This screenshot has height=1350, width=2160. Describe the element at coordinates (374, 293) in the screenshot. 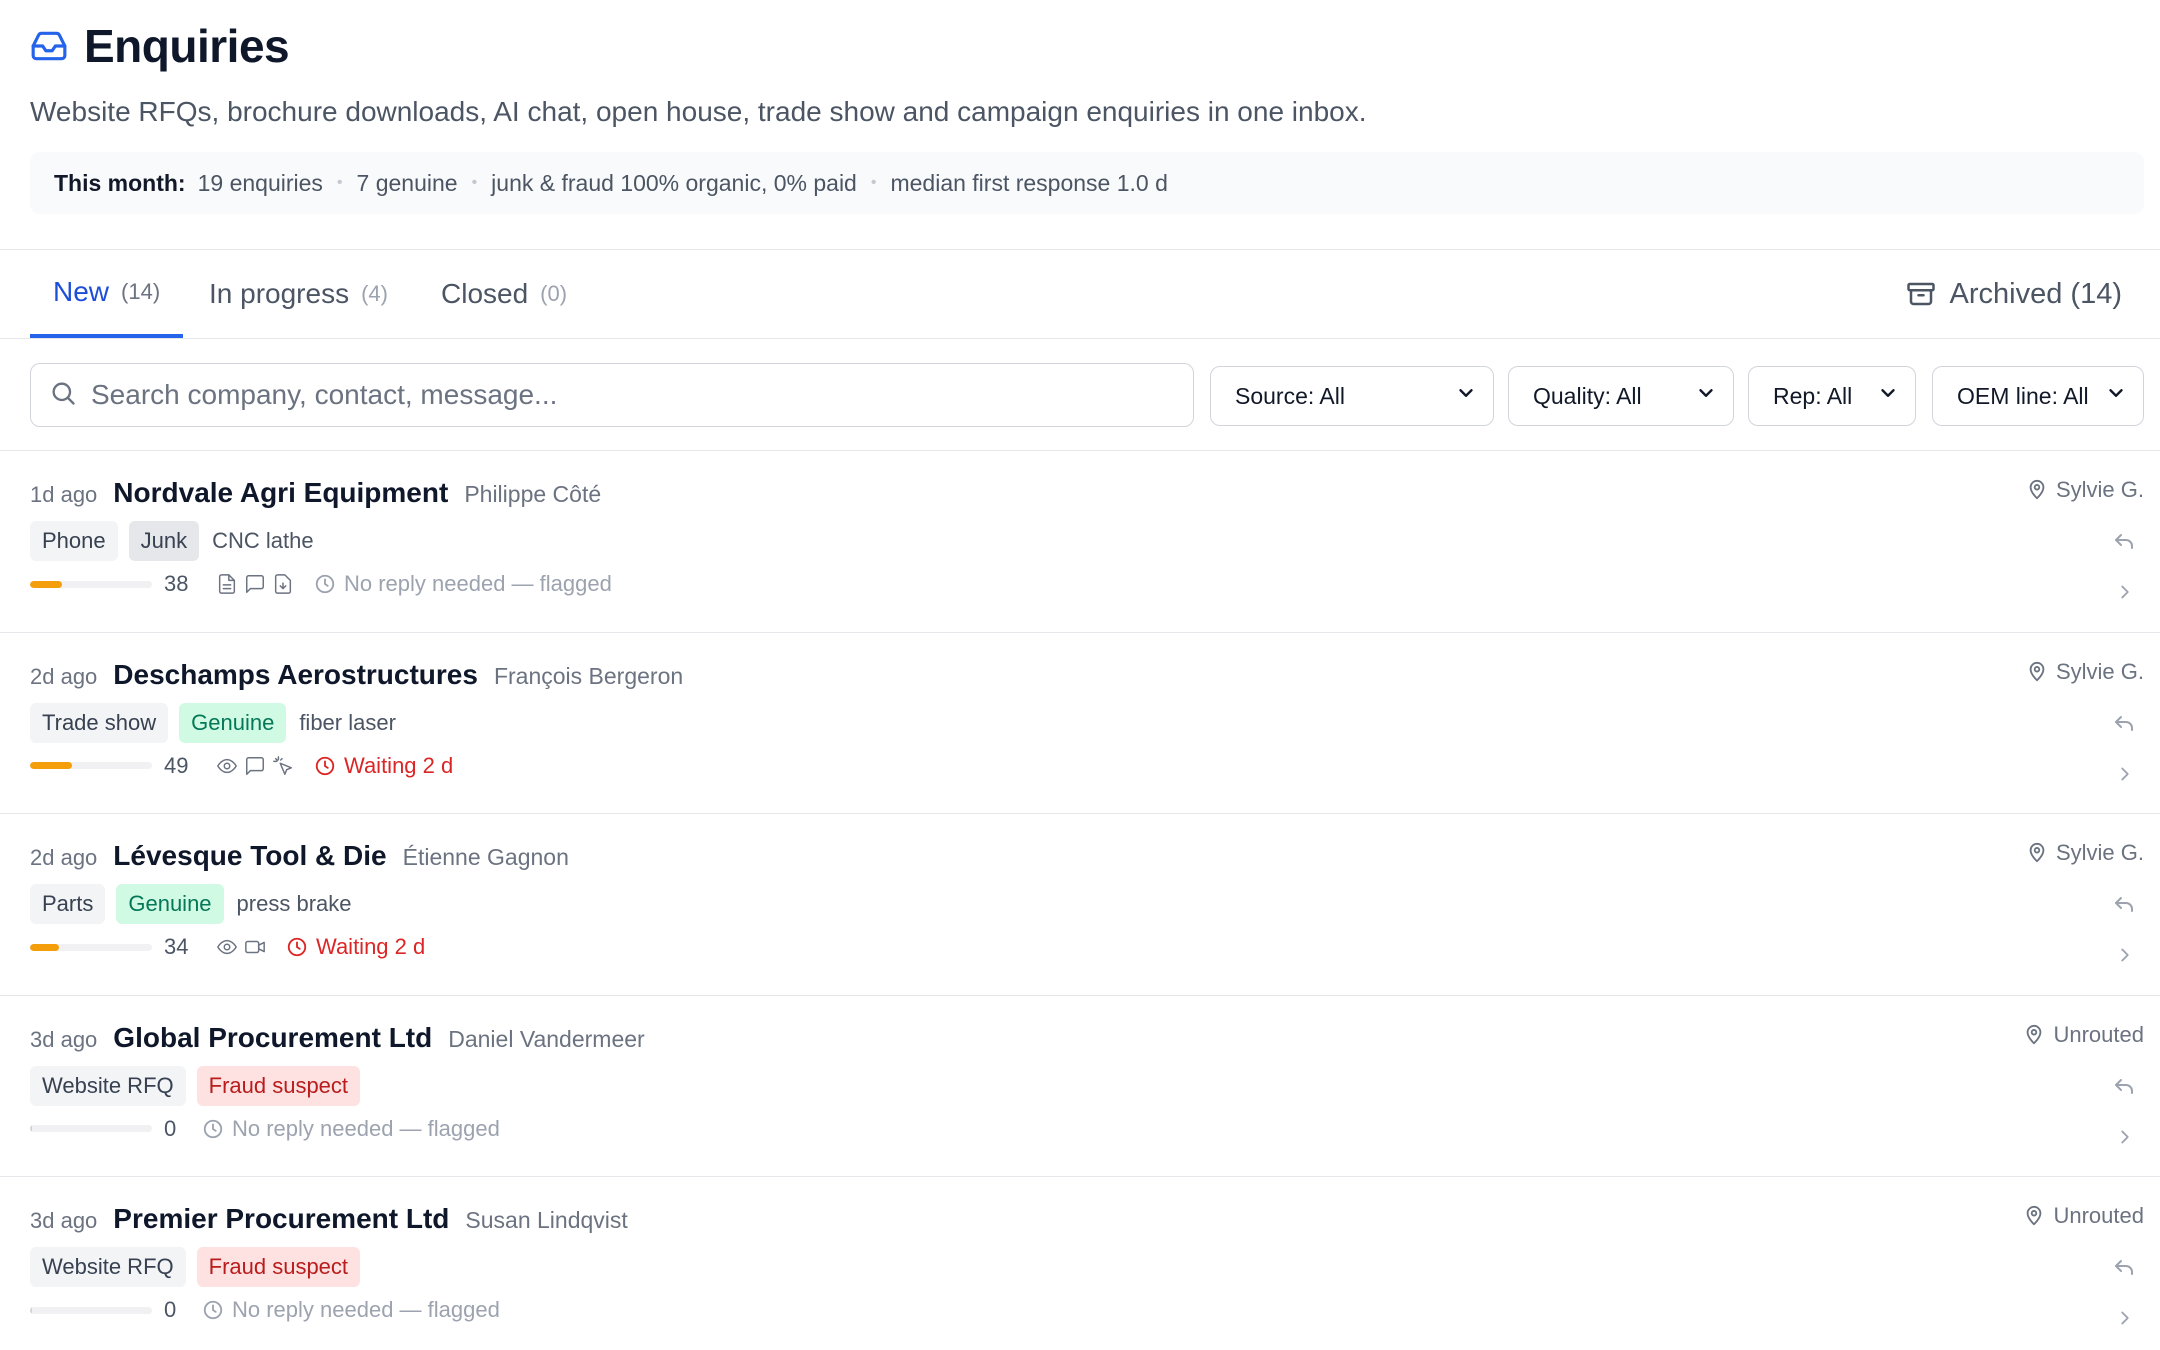

I see `tab-count: (4)` at that location.